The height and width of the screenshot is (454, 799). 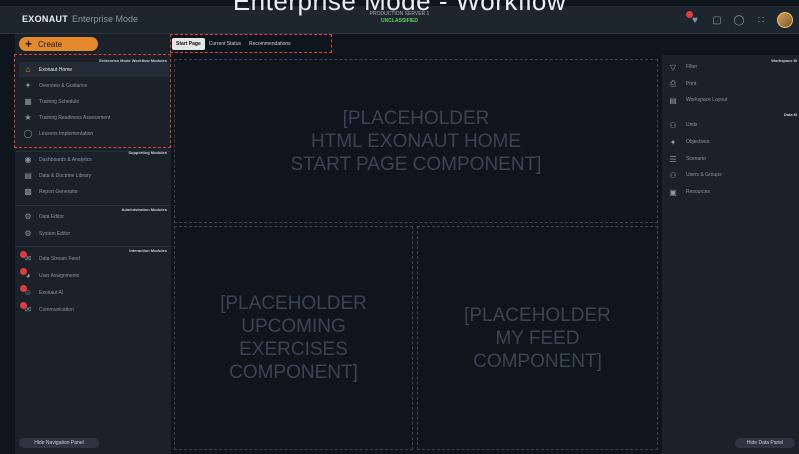 I want to click on library-icon: ▤, so click(x=28, y=175).